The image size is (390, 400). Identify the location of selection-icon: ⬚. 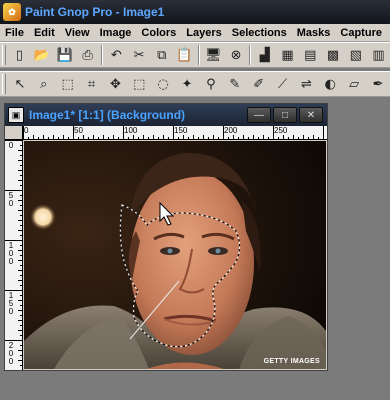
(139, 84).